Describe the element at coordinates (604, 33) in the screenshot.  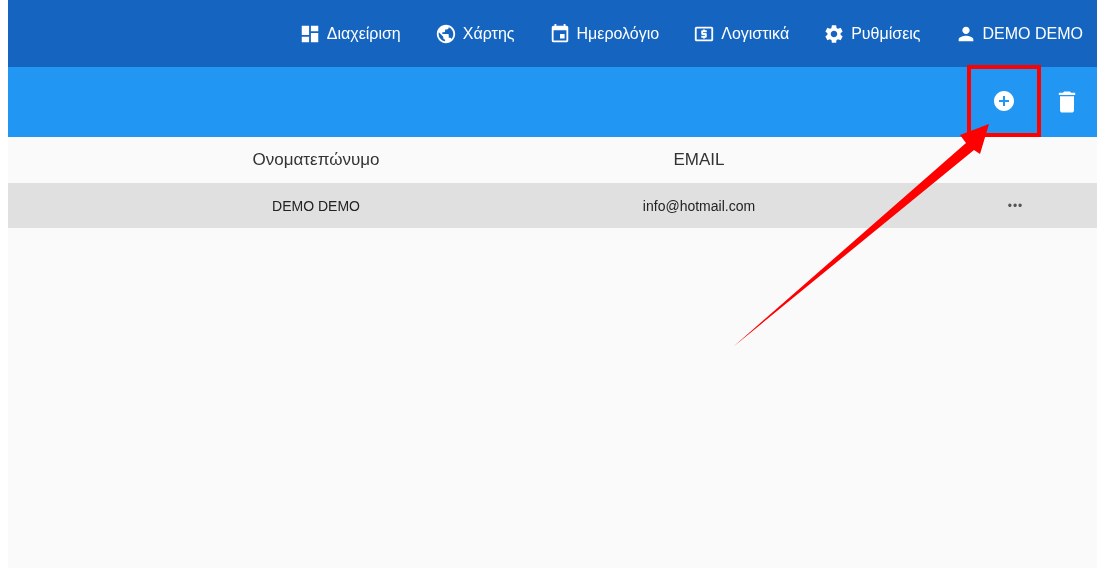
I see `nav-link: Ημερολόγιο` at that location.